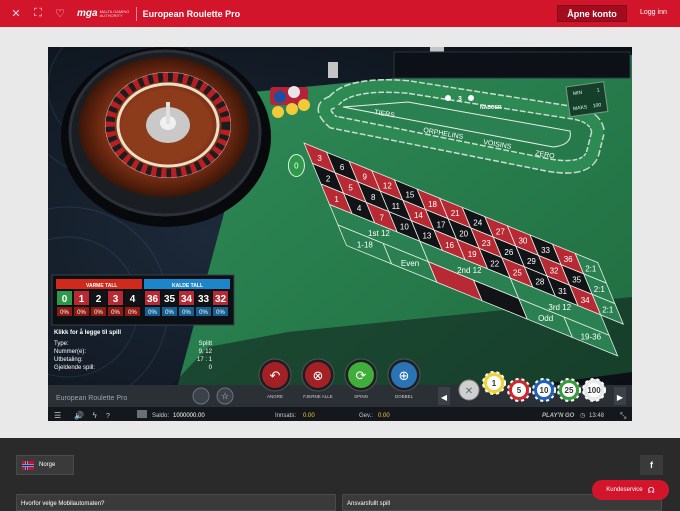  What do you see at coordinates (651, 465) in the screenshot?
I see `facebook-icon: f` at bounding box center [651, 465].